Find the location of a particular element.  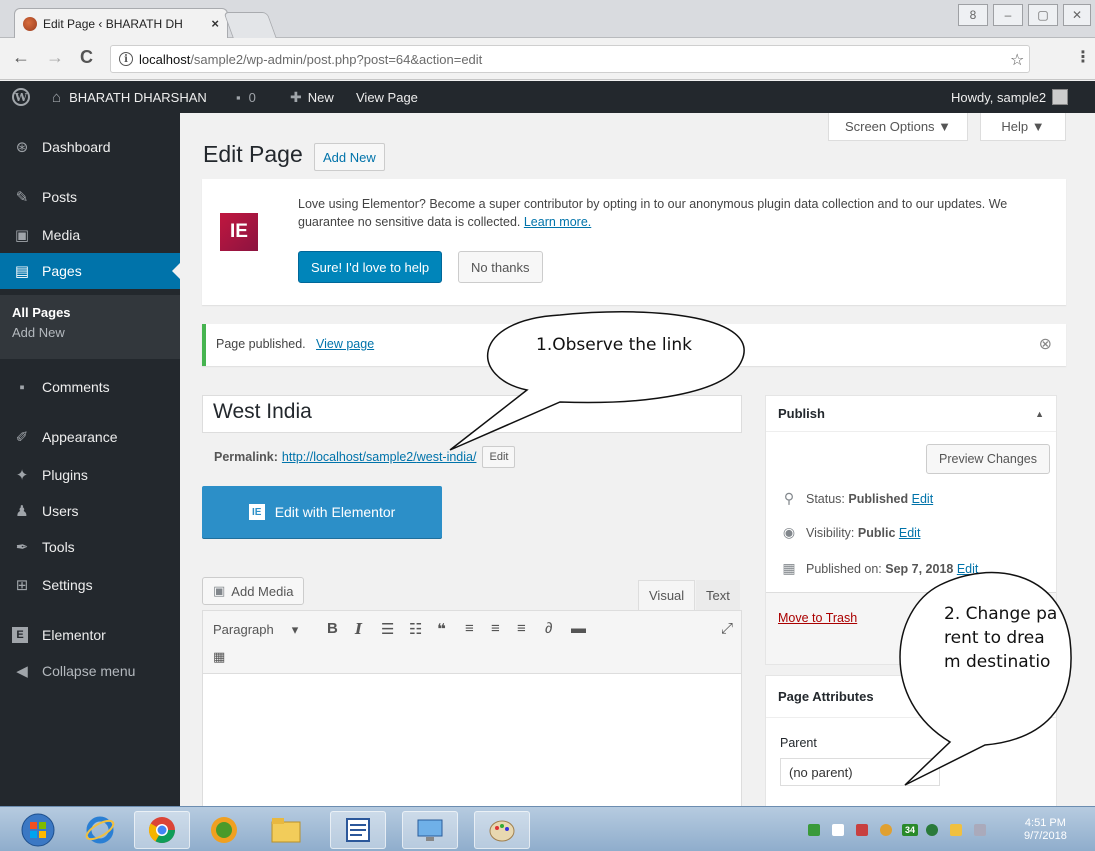

help-button: Help ▼ is located at coordinates (1023, 127).